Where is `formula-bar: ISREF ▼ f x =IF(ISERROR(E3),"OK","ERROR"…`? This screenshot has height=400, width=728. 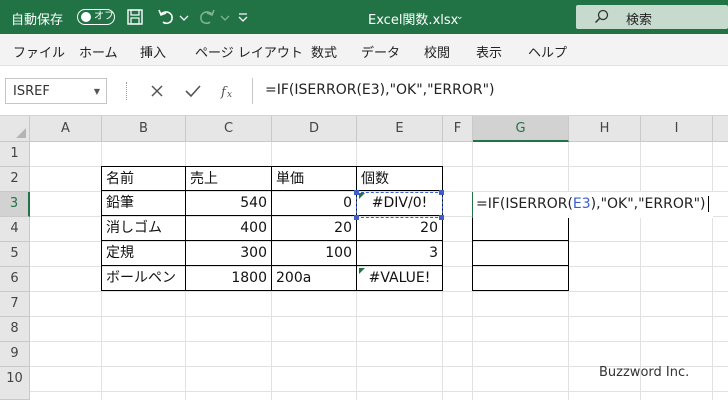
formula-bar: ISREF ▼ f x =IF(ISERROR(E3),"OK","ERROR"… is located at coordinates (364, 91).